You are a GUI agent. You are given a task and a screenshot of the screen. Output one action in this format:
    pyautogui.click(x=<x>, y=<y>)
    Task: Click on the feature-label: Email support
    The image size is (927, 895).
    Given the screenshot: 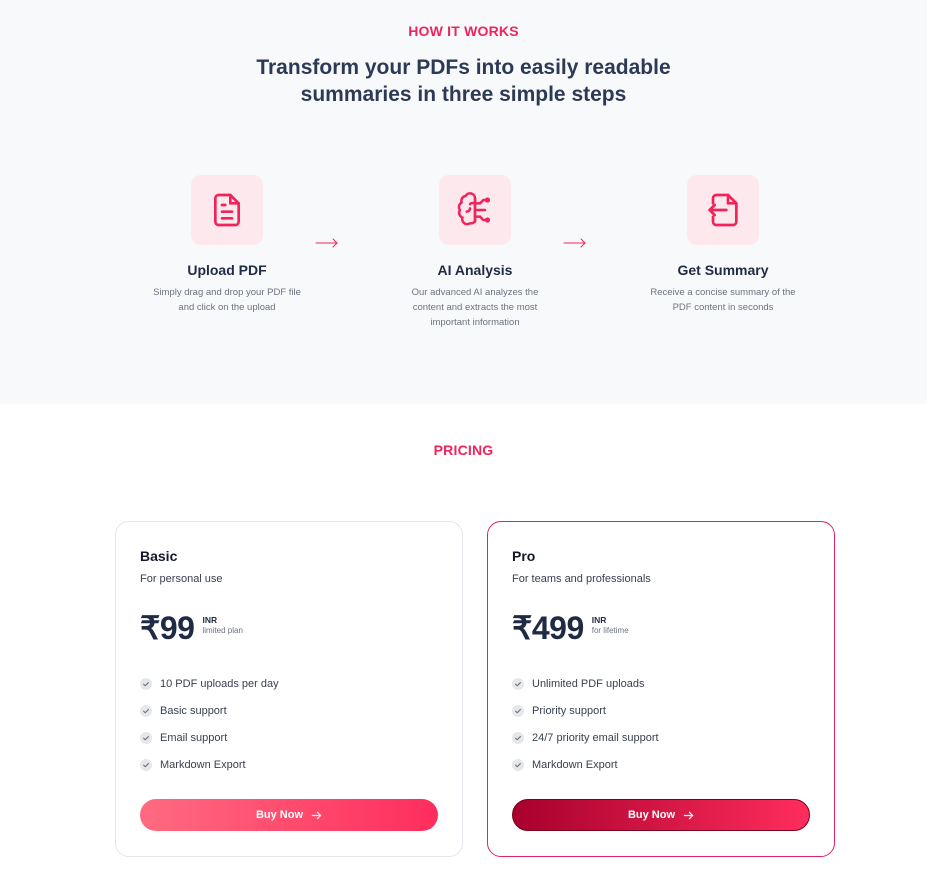 What is the action you would take?
    pyautogui.click(x=194, y=737)
    